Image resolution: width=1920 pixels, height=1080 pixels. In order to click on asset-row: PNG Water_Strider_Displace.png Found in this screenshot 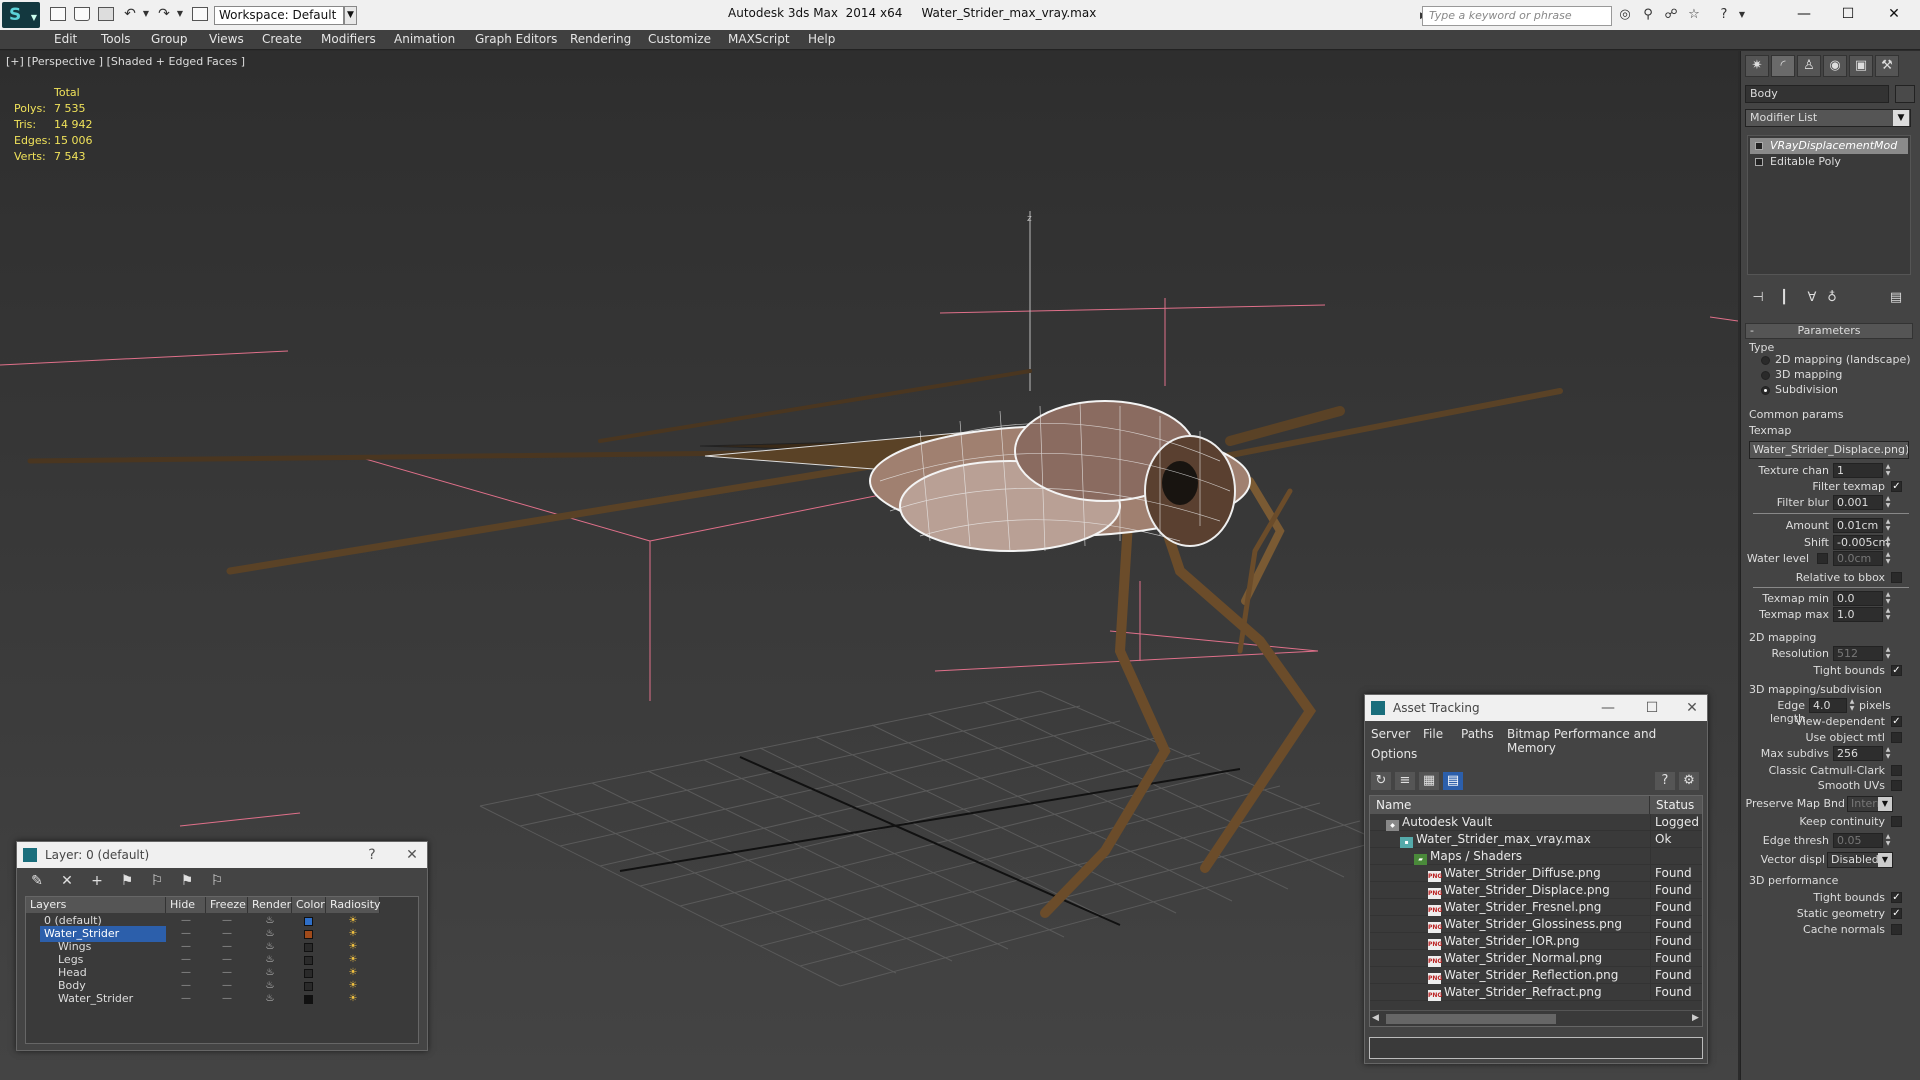, I will do `click(1536, 890)`.